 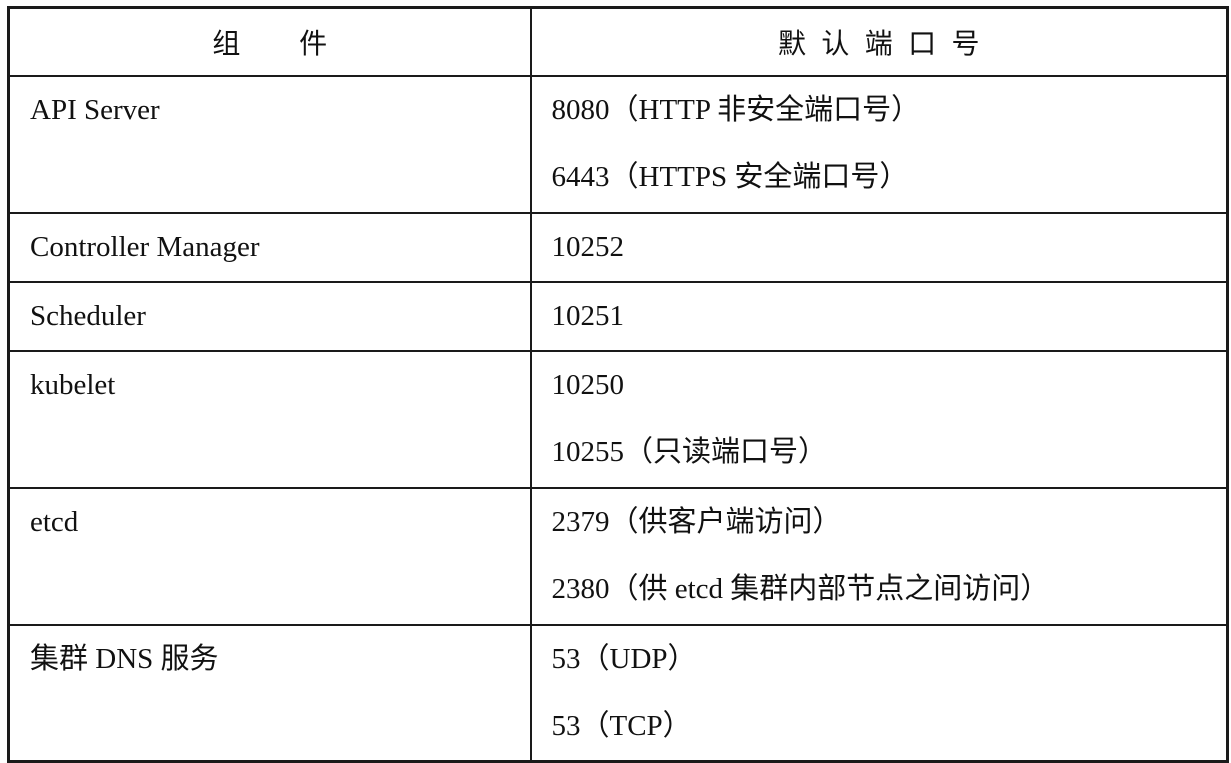 What do you see at coordinates (879, 41) in the screenshot?
I see `header-default-port: 默认端口号` at bounding box center [879, 41].